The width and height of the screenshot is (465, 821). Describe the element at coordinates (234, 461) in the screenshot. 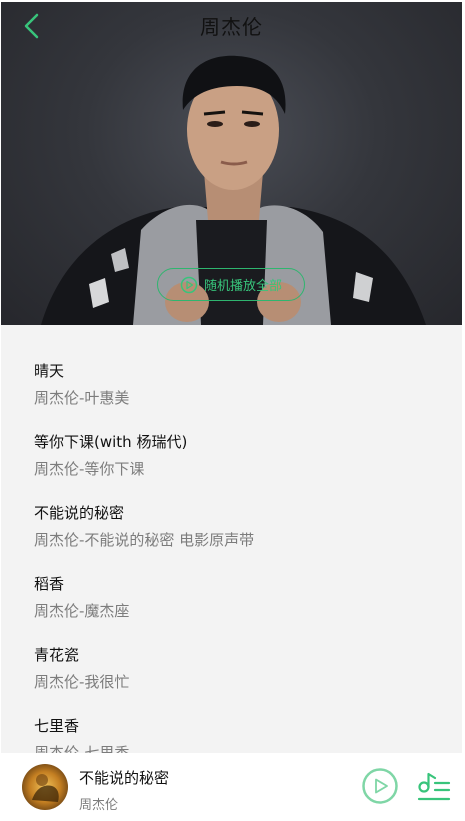

I see `song-item: 等你下课(with 杨瑞代) 周杰伦-等你下课` at that location.